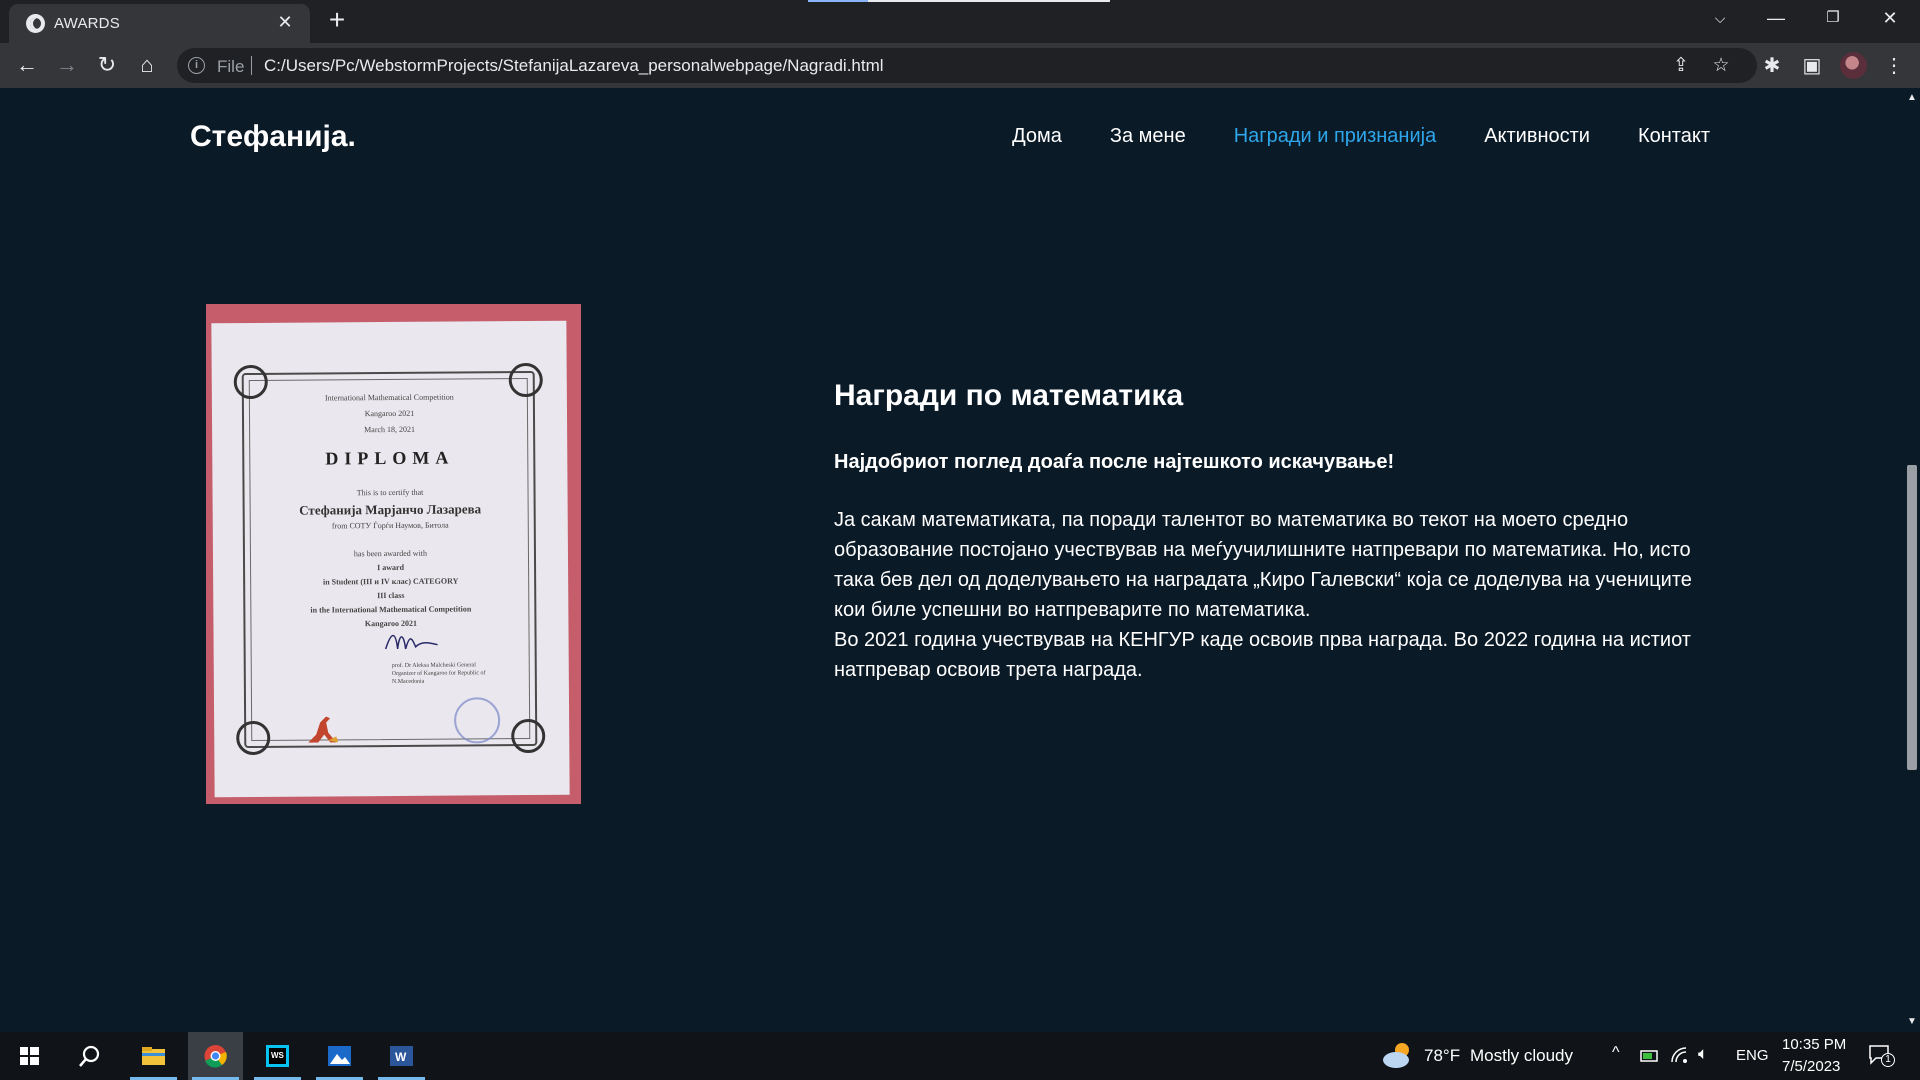 Image resolution: width=1920 pixels, height=1080 pixels. I want to click on taskbar-file-explorer, so click(153, 1056).